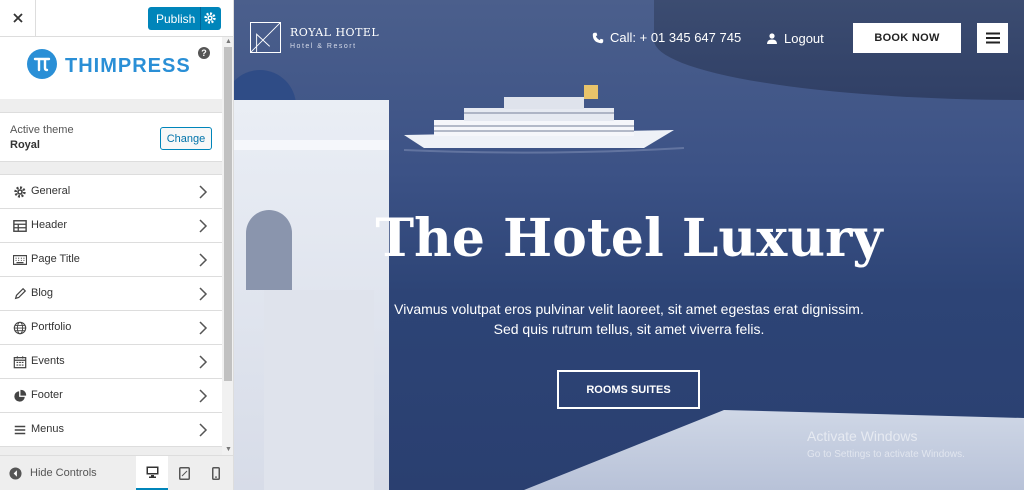  What do you see at coordinates (323, 46) in the screenshot?
I see `hotel-tagline: Hotel & Resort` at bounding box center [323, 46].